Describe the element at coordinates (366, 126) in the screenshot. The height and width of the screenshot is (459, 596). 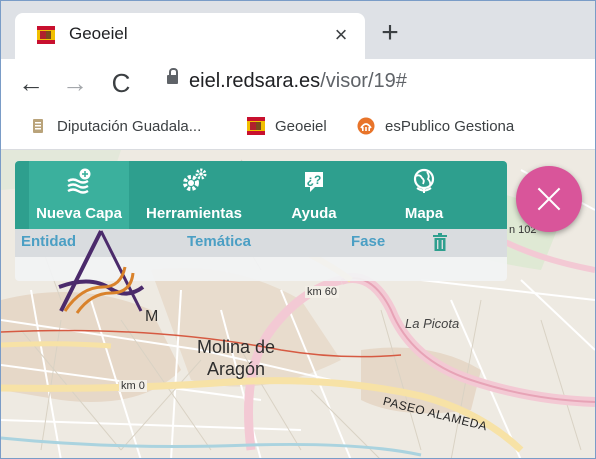
I see `espublico-icon` at that location.